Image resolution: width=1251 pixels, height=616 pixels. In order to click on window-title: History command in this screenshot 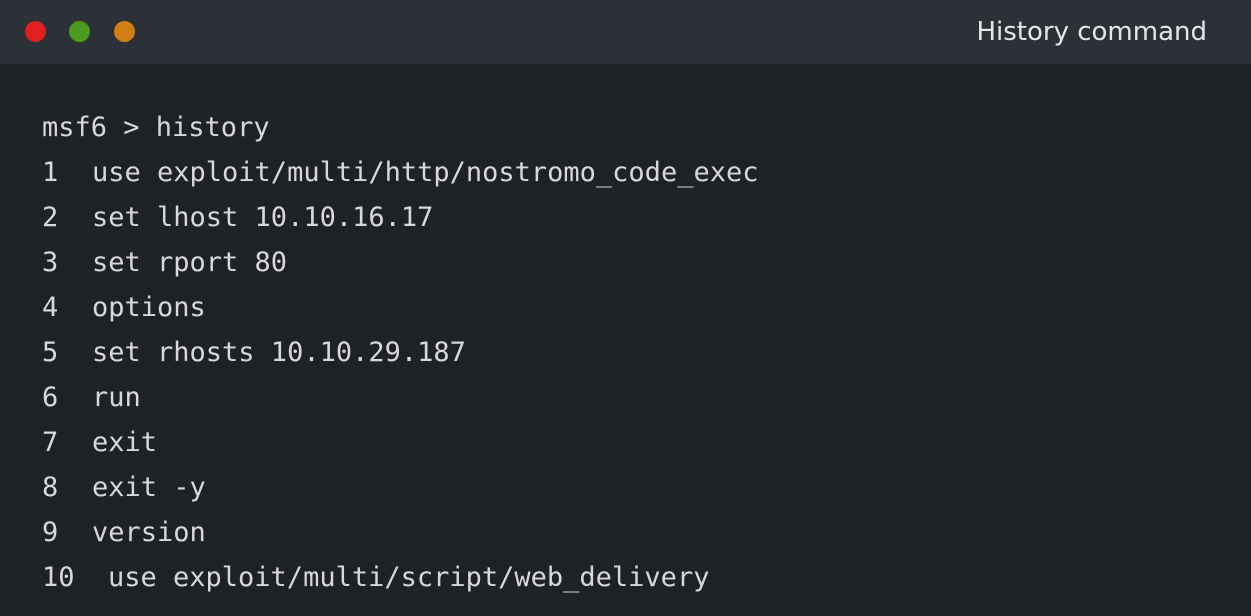, I will do `click(1091, 32)`.